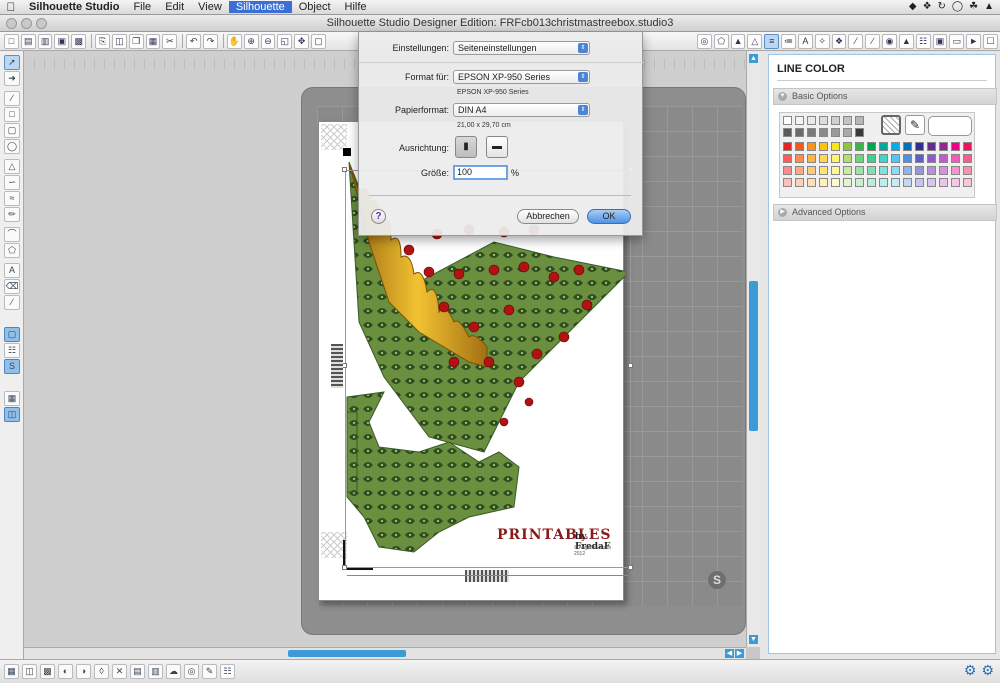 The width and height of the screenshot is (1000, 683). What do you see at coordinates (12, 302) in the screenshot?
I see `knife-tool-icon: ⁄` at bounding box center [12, 302].